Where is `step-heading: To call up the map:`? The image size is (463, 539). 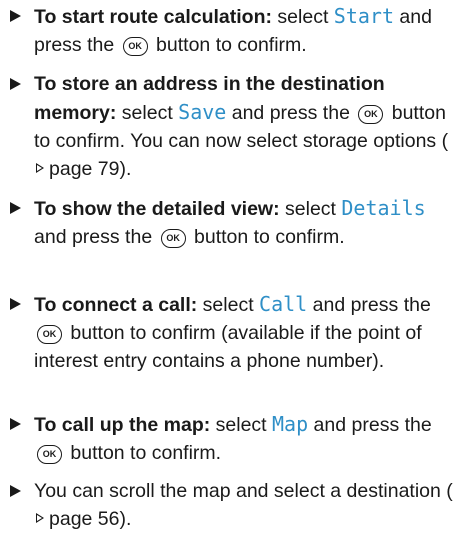
step-heading: To call up the map: is located at coordinates (122, 425).